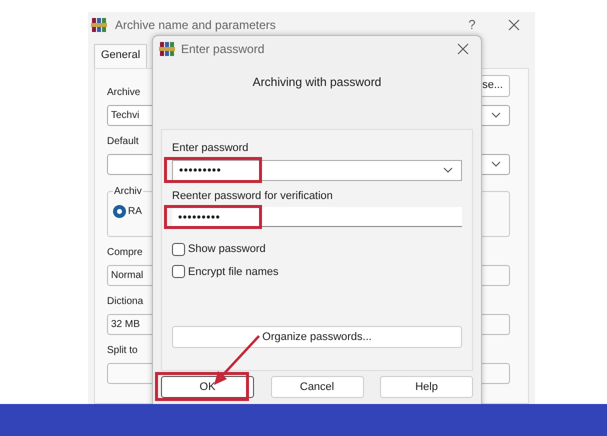 The height and width of the screenshot is (436, 607). What do you see at coordinates (125, 301) in the screenshot?
I see `field-label: Dictiona` at bounding box center [125, 301].